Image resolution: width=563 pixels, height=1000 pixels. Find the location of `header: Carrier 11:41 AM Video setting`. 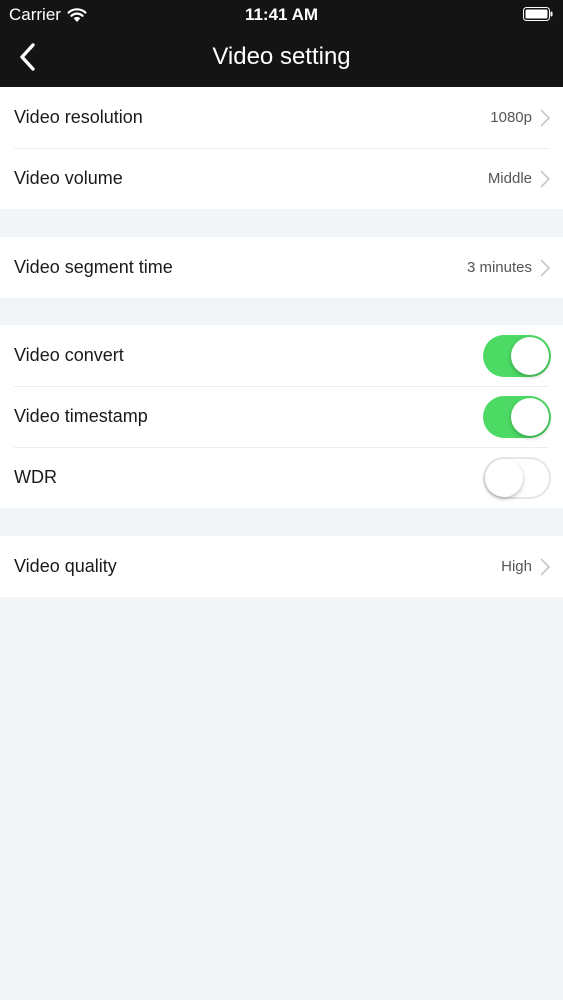

header: Carrier 11:41 AM Video setting is located at coordinates (281, 43).